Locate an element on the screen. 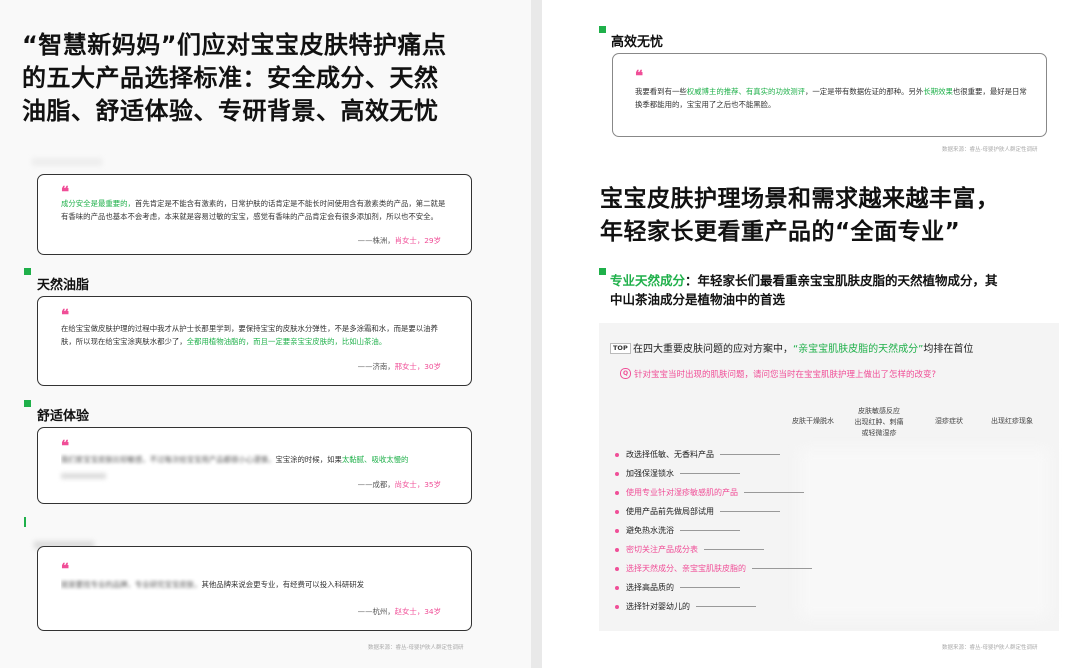  question-icon: Q is located at coordinates (625, 373).